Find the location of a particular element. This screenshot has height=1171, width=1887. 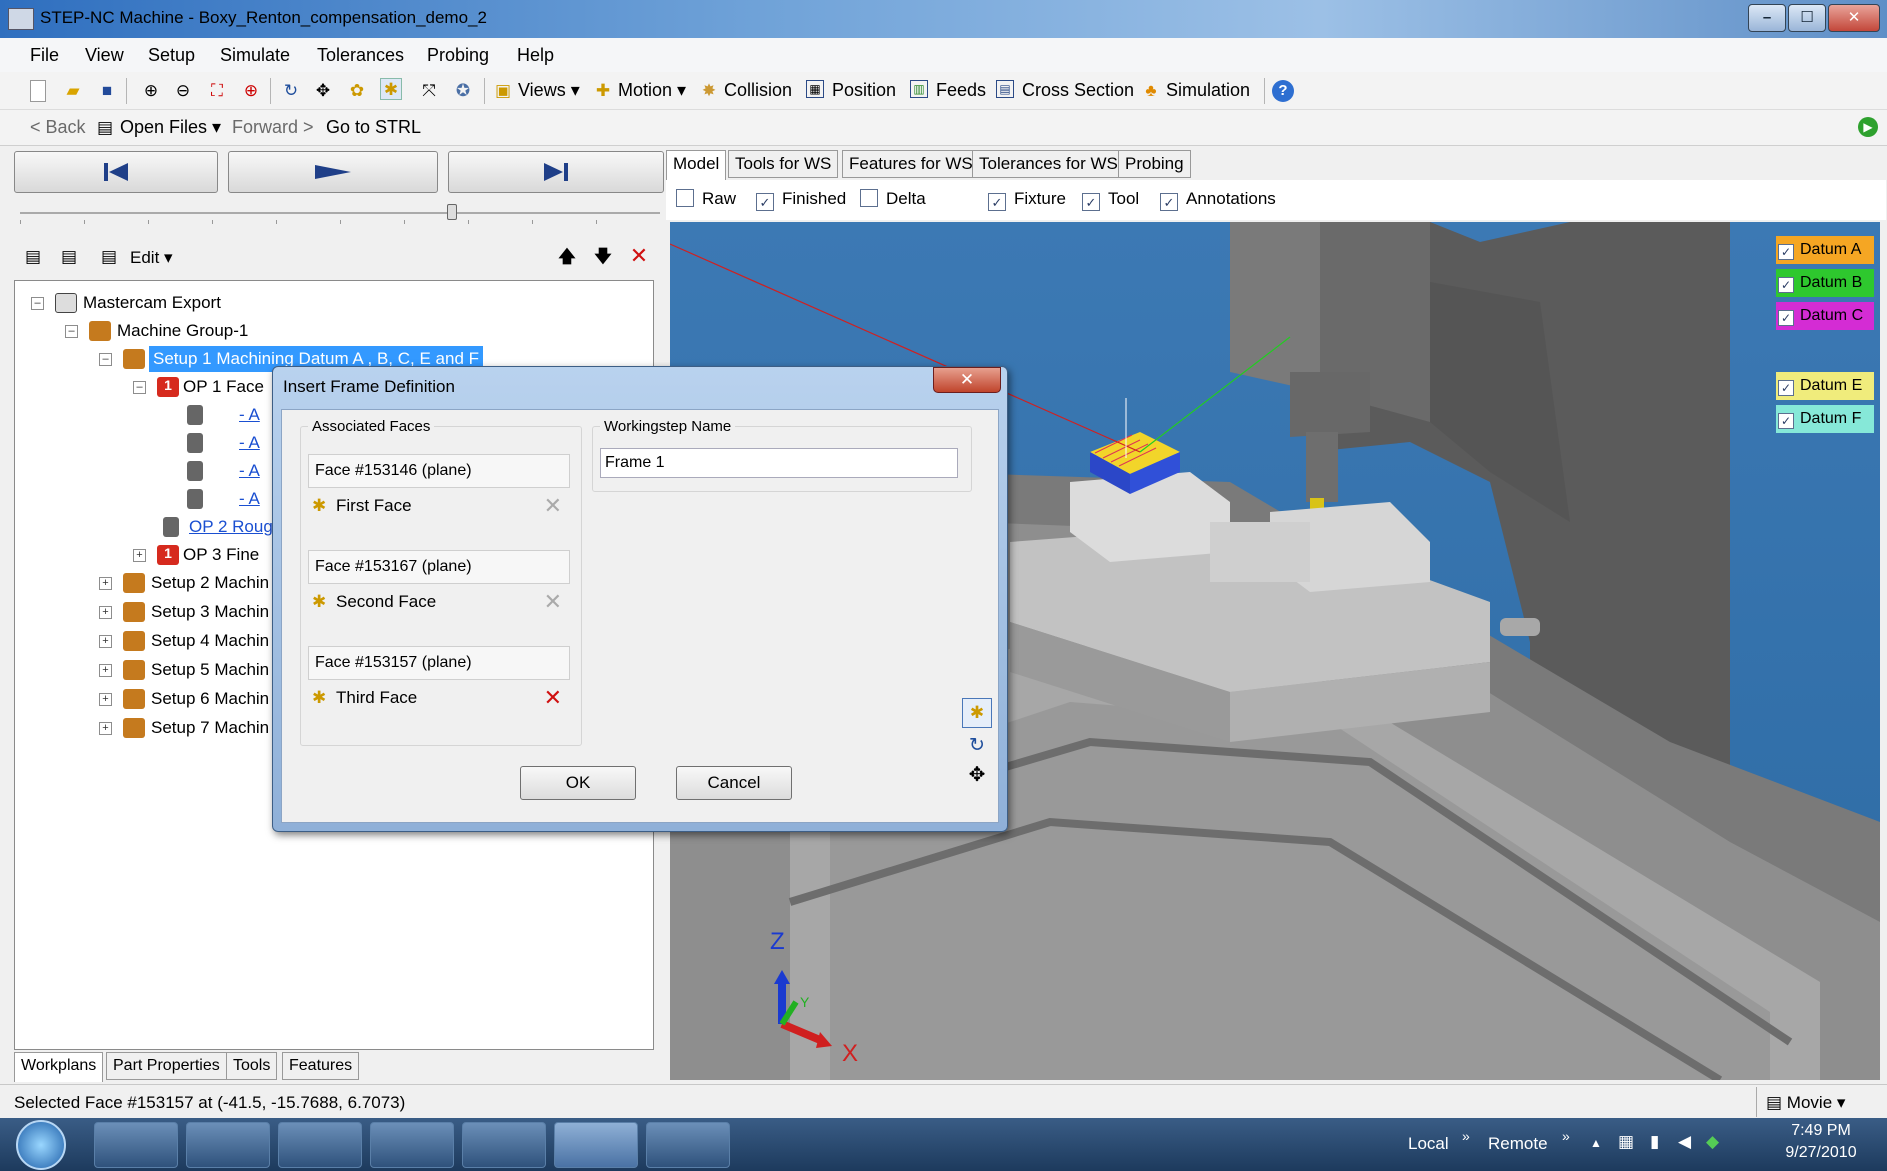

remote-chevron-icon: » is located at coordinates (1566, 1136).